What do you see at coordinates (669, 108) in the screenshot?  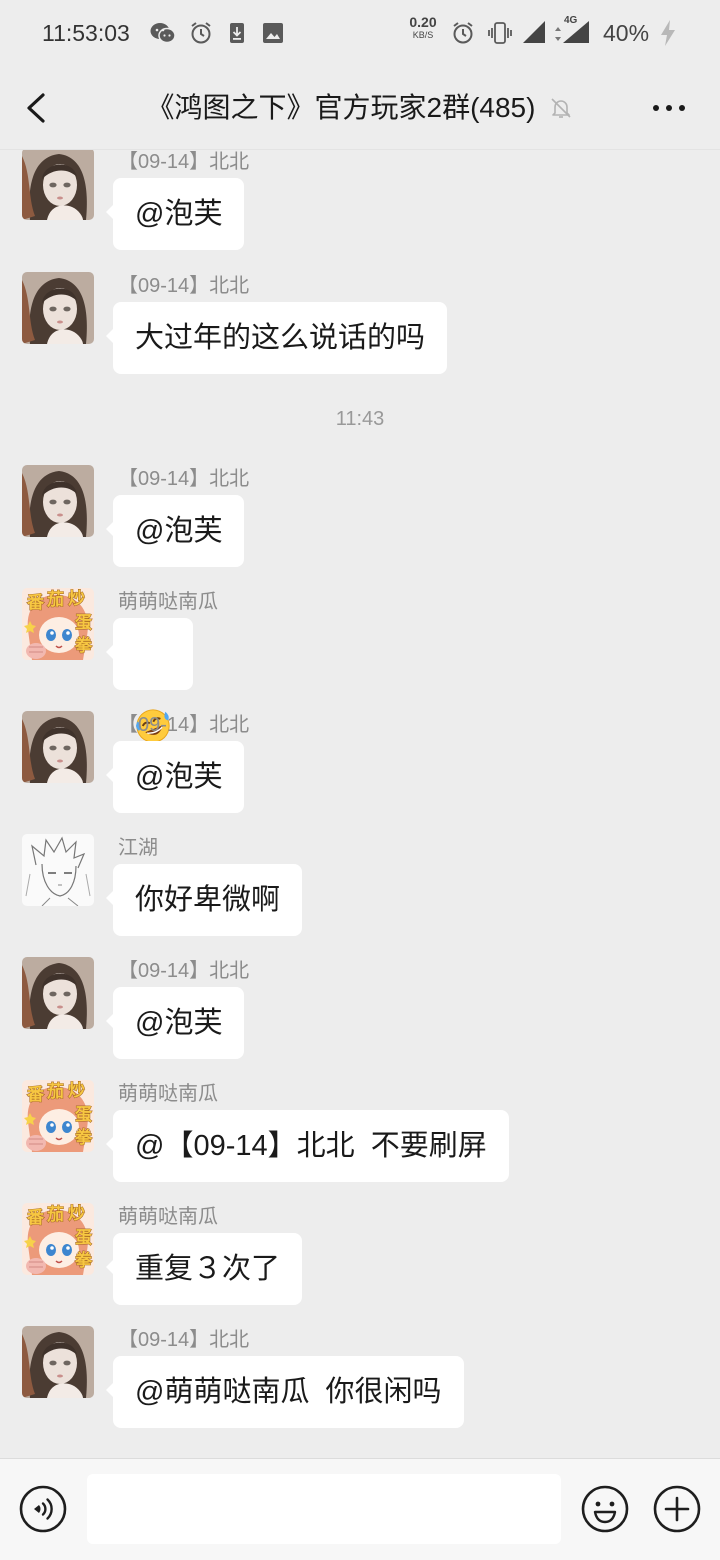 I see `more-dots-icon` at bounding box center [669, 108].